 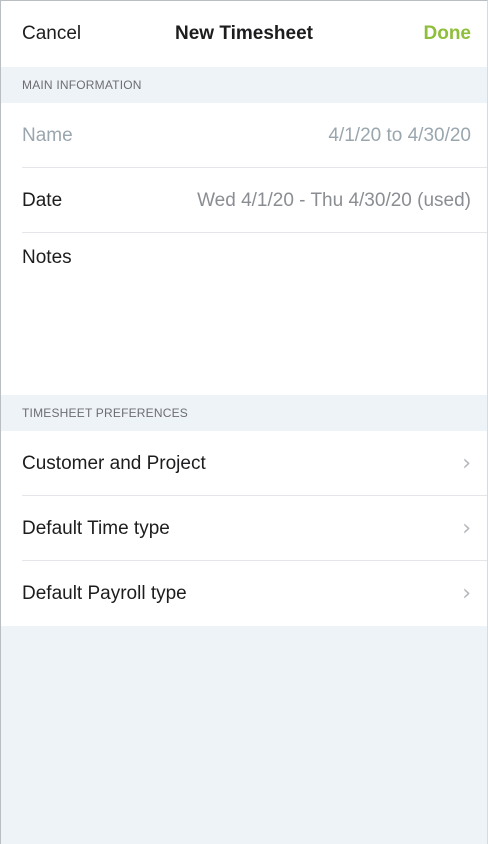 I want to click on done-button: Done, so click(x=448, y=34).